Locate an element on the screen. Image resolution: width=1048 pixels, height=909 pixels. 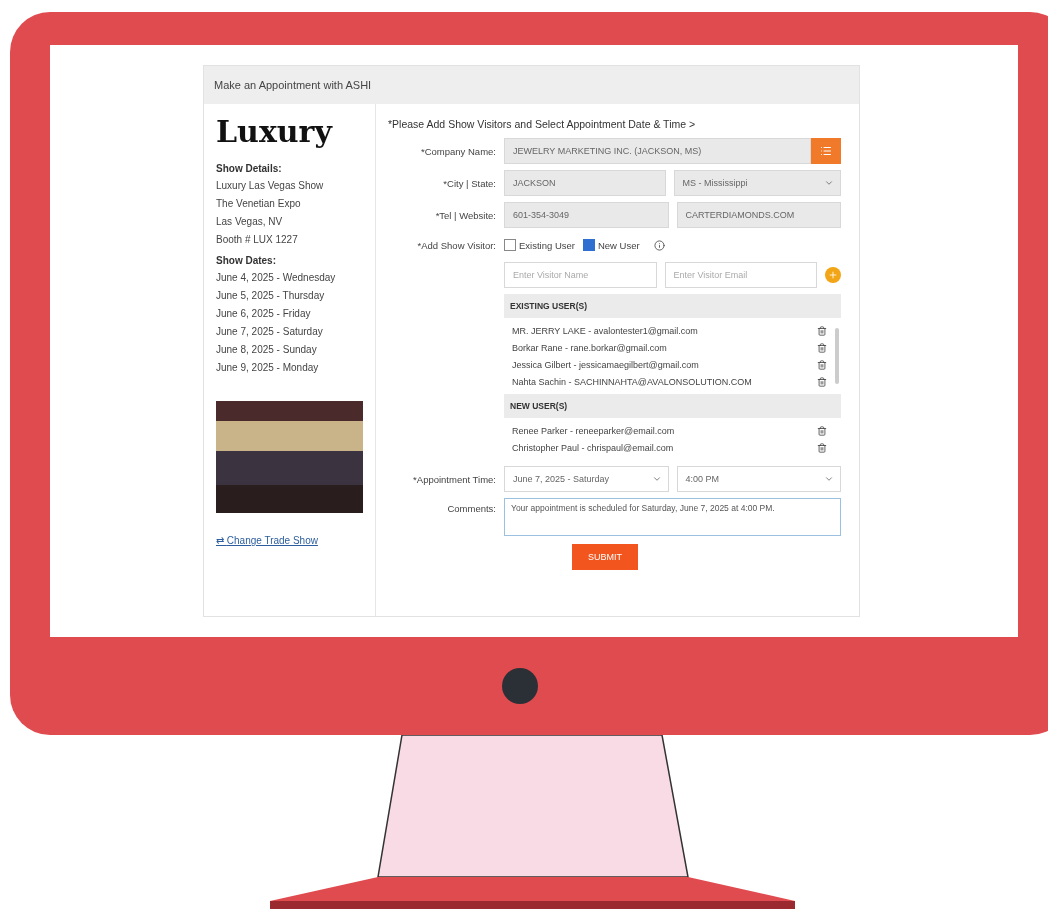
user-entry: Nahta Sachin - SACHINNAHTA@AVALONSOLUTION.COM is located at coordinates (632, 381).